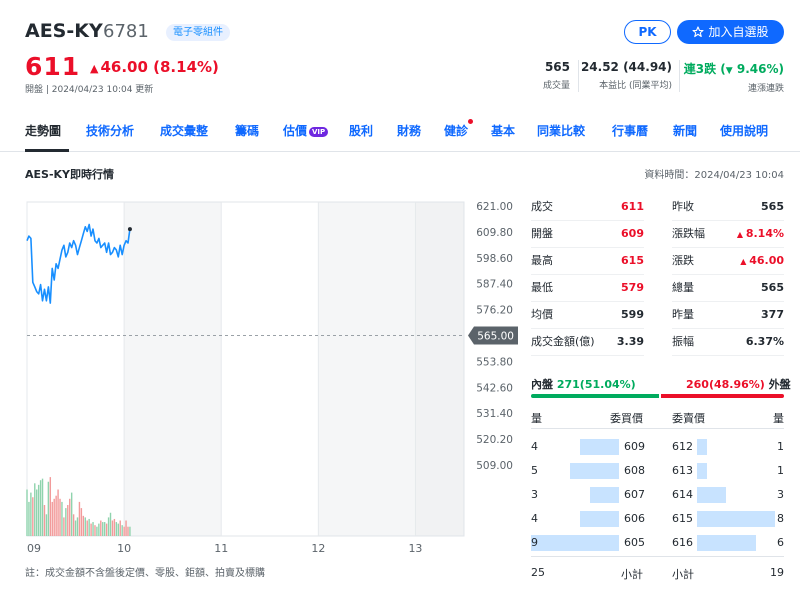 This screenshot has height=601, width=800. What do you see at coordinates (728, 207) in the screenshot?
I see `quote-row: 昨收 565` at bounding box center [728, 207].